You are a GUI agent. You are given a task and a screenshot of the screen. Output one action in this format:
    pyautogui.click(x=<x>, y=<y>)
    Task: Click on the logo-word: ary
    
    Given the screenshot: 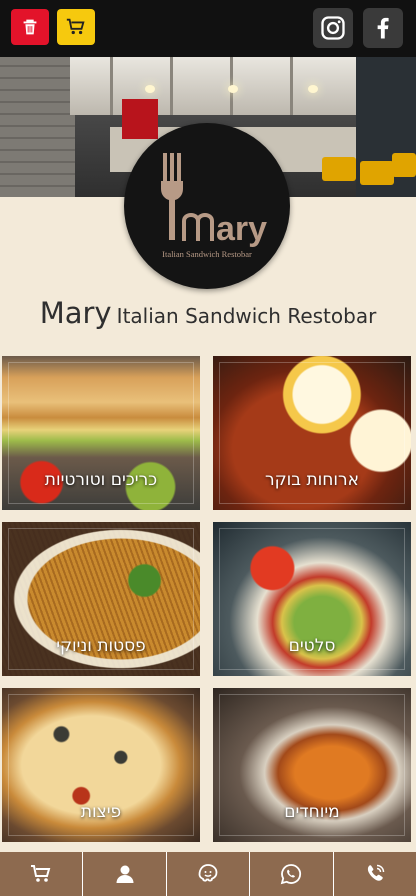 What is the action you would take?
    pyautogui.click(x=241, y=229)
    